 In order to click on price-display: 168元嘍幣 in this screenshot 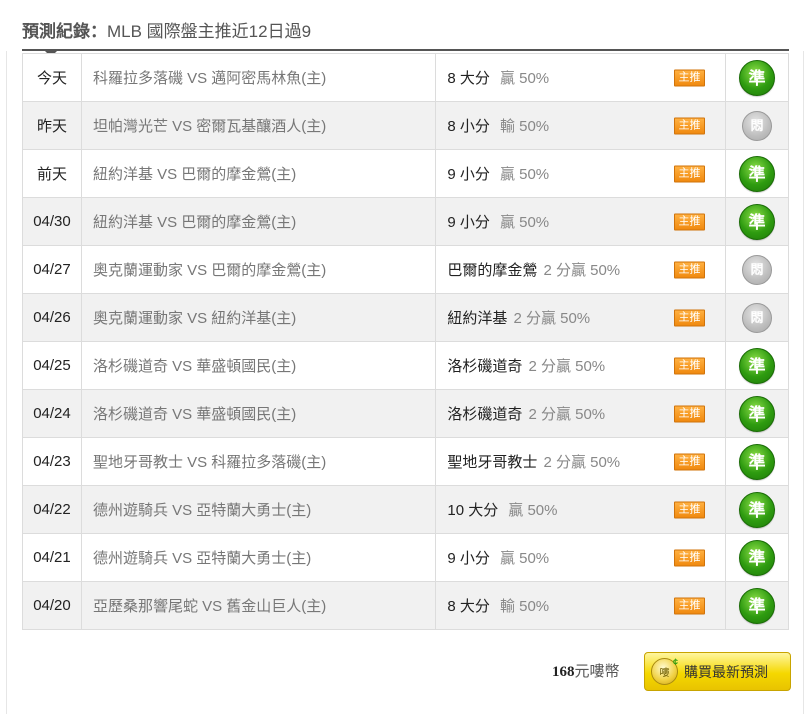, I will do `click(586, 670)`.